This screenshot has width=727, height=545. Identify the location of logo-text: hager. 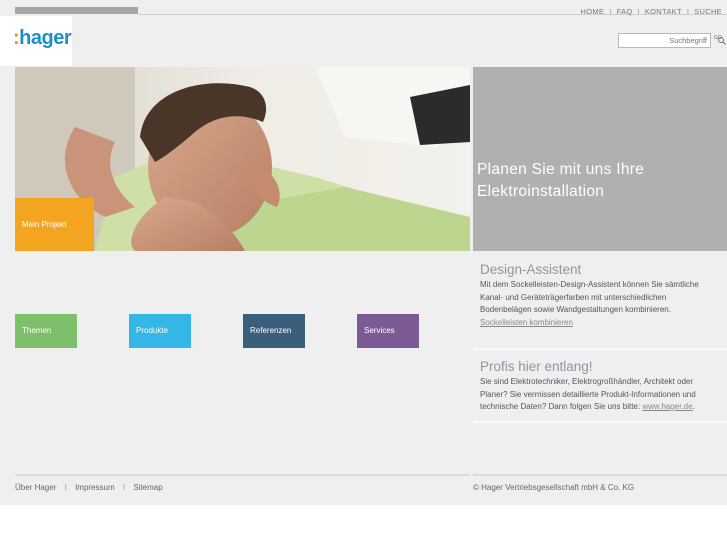
(45, 38).